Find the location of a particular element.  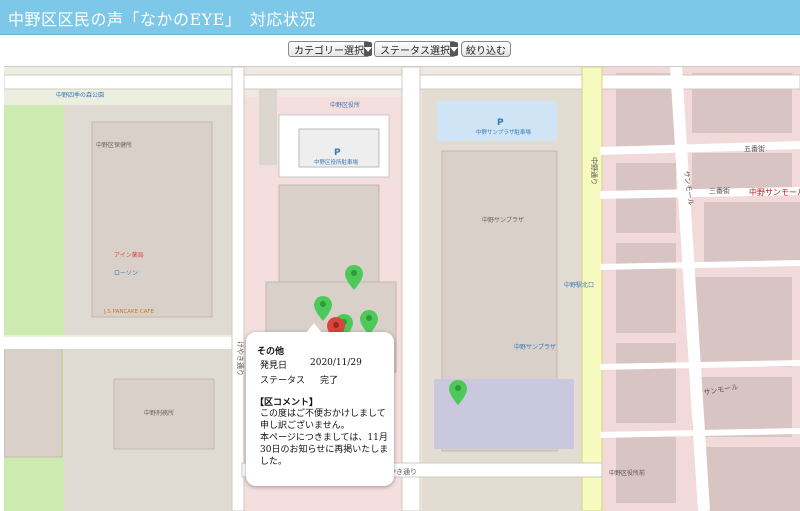

poi-label: J.S PANCAKE CAFE is located at coordinates (129, 312).